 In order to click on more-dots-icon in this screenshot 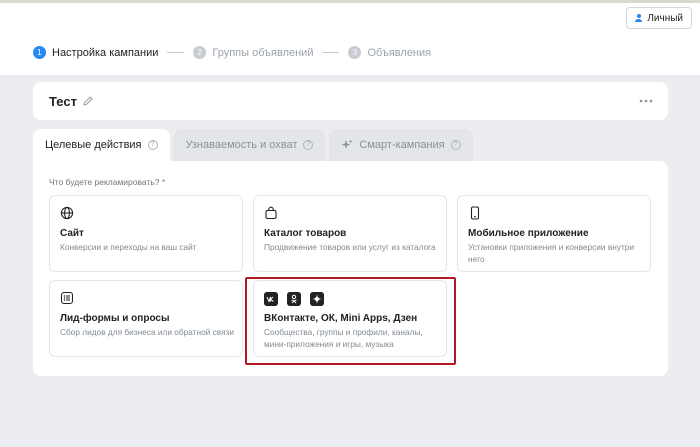, I will do `click(646, 101)`.